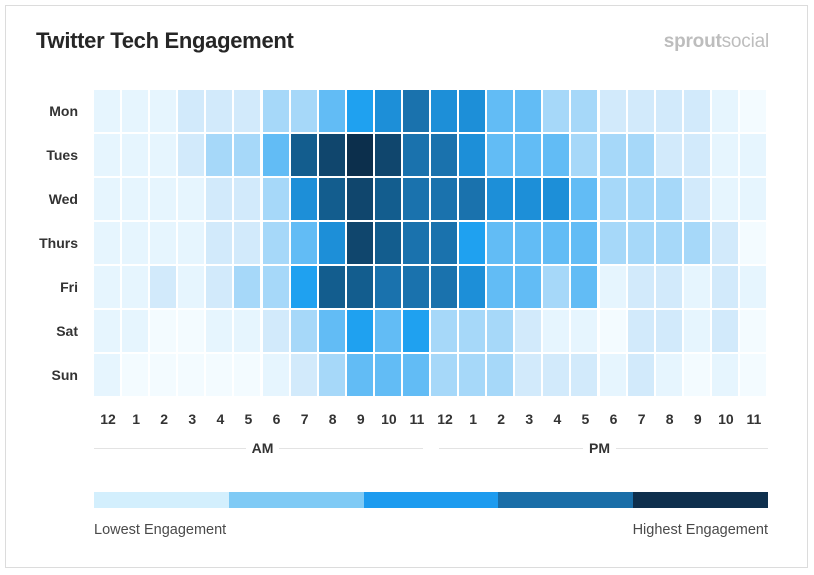  I want to click on column-label: 11, so click(754, 419).